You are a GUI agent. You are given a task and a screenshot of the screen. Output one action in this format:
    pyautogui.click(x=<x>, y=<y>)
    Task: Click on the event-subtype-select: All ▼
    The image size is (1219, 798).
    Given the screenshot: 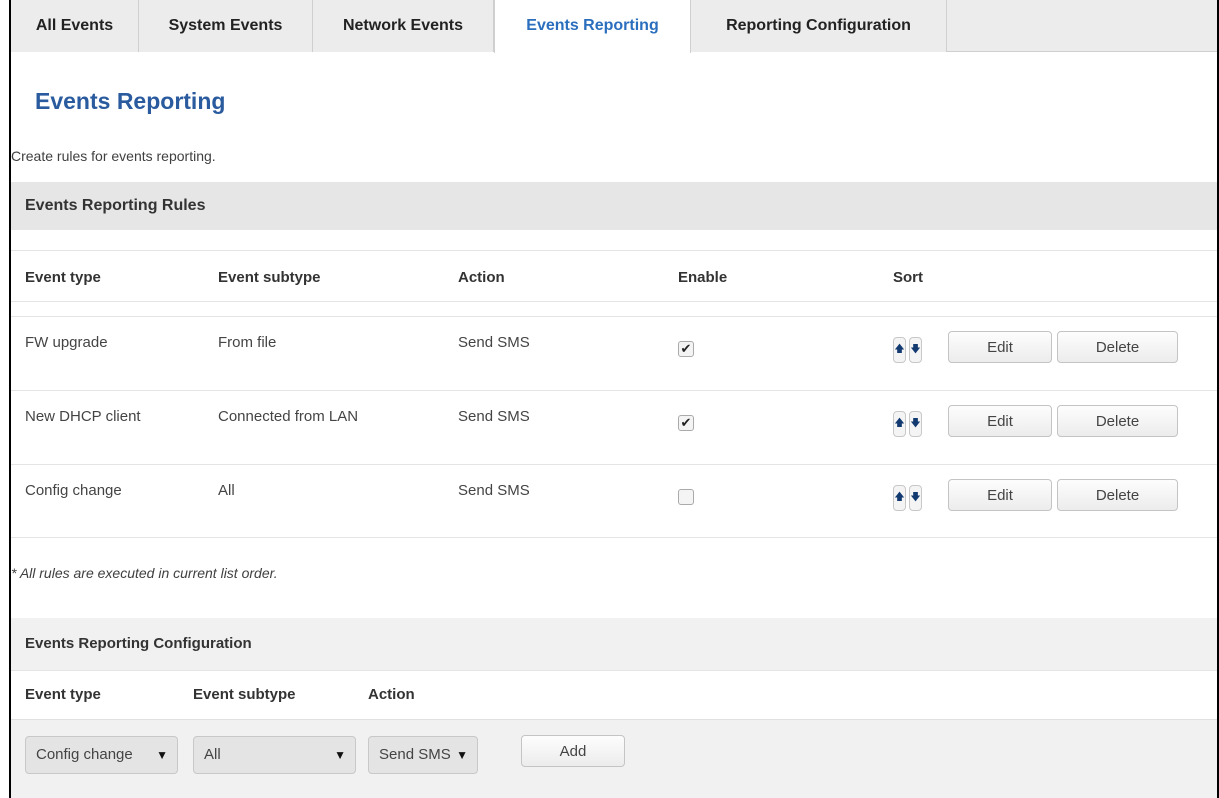 What is the action you would take?
    pyautogui.click(x=274, y=755)
    